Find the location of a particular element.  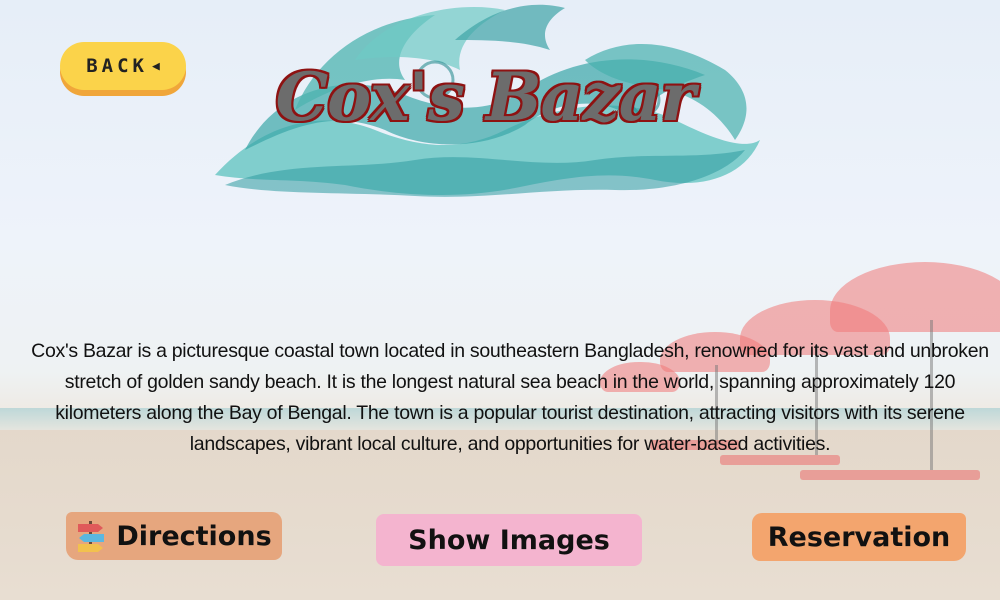

reservation-label: Reservation is located at coordinates (859, 537).